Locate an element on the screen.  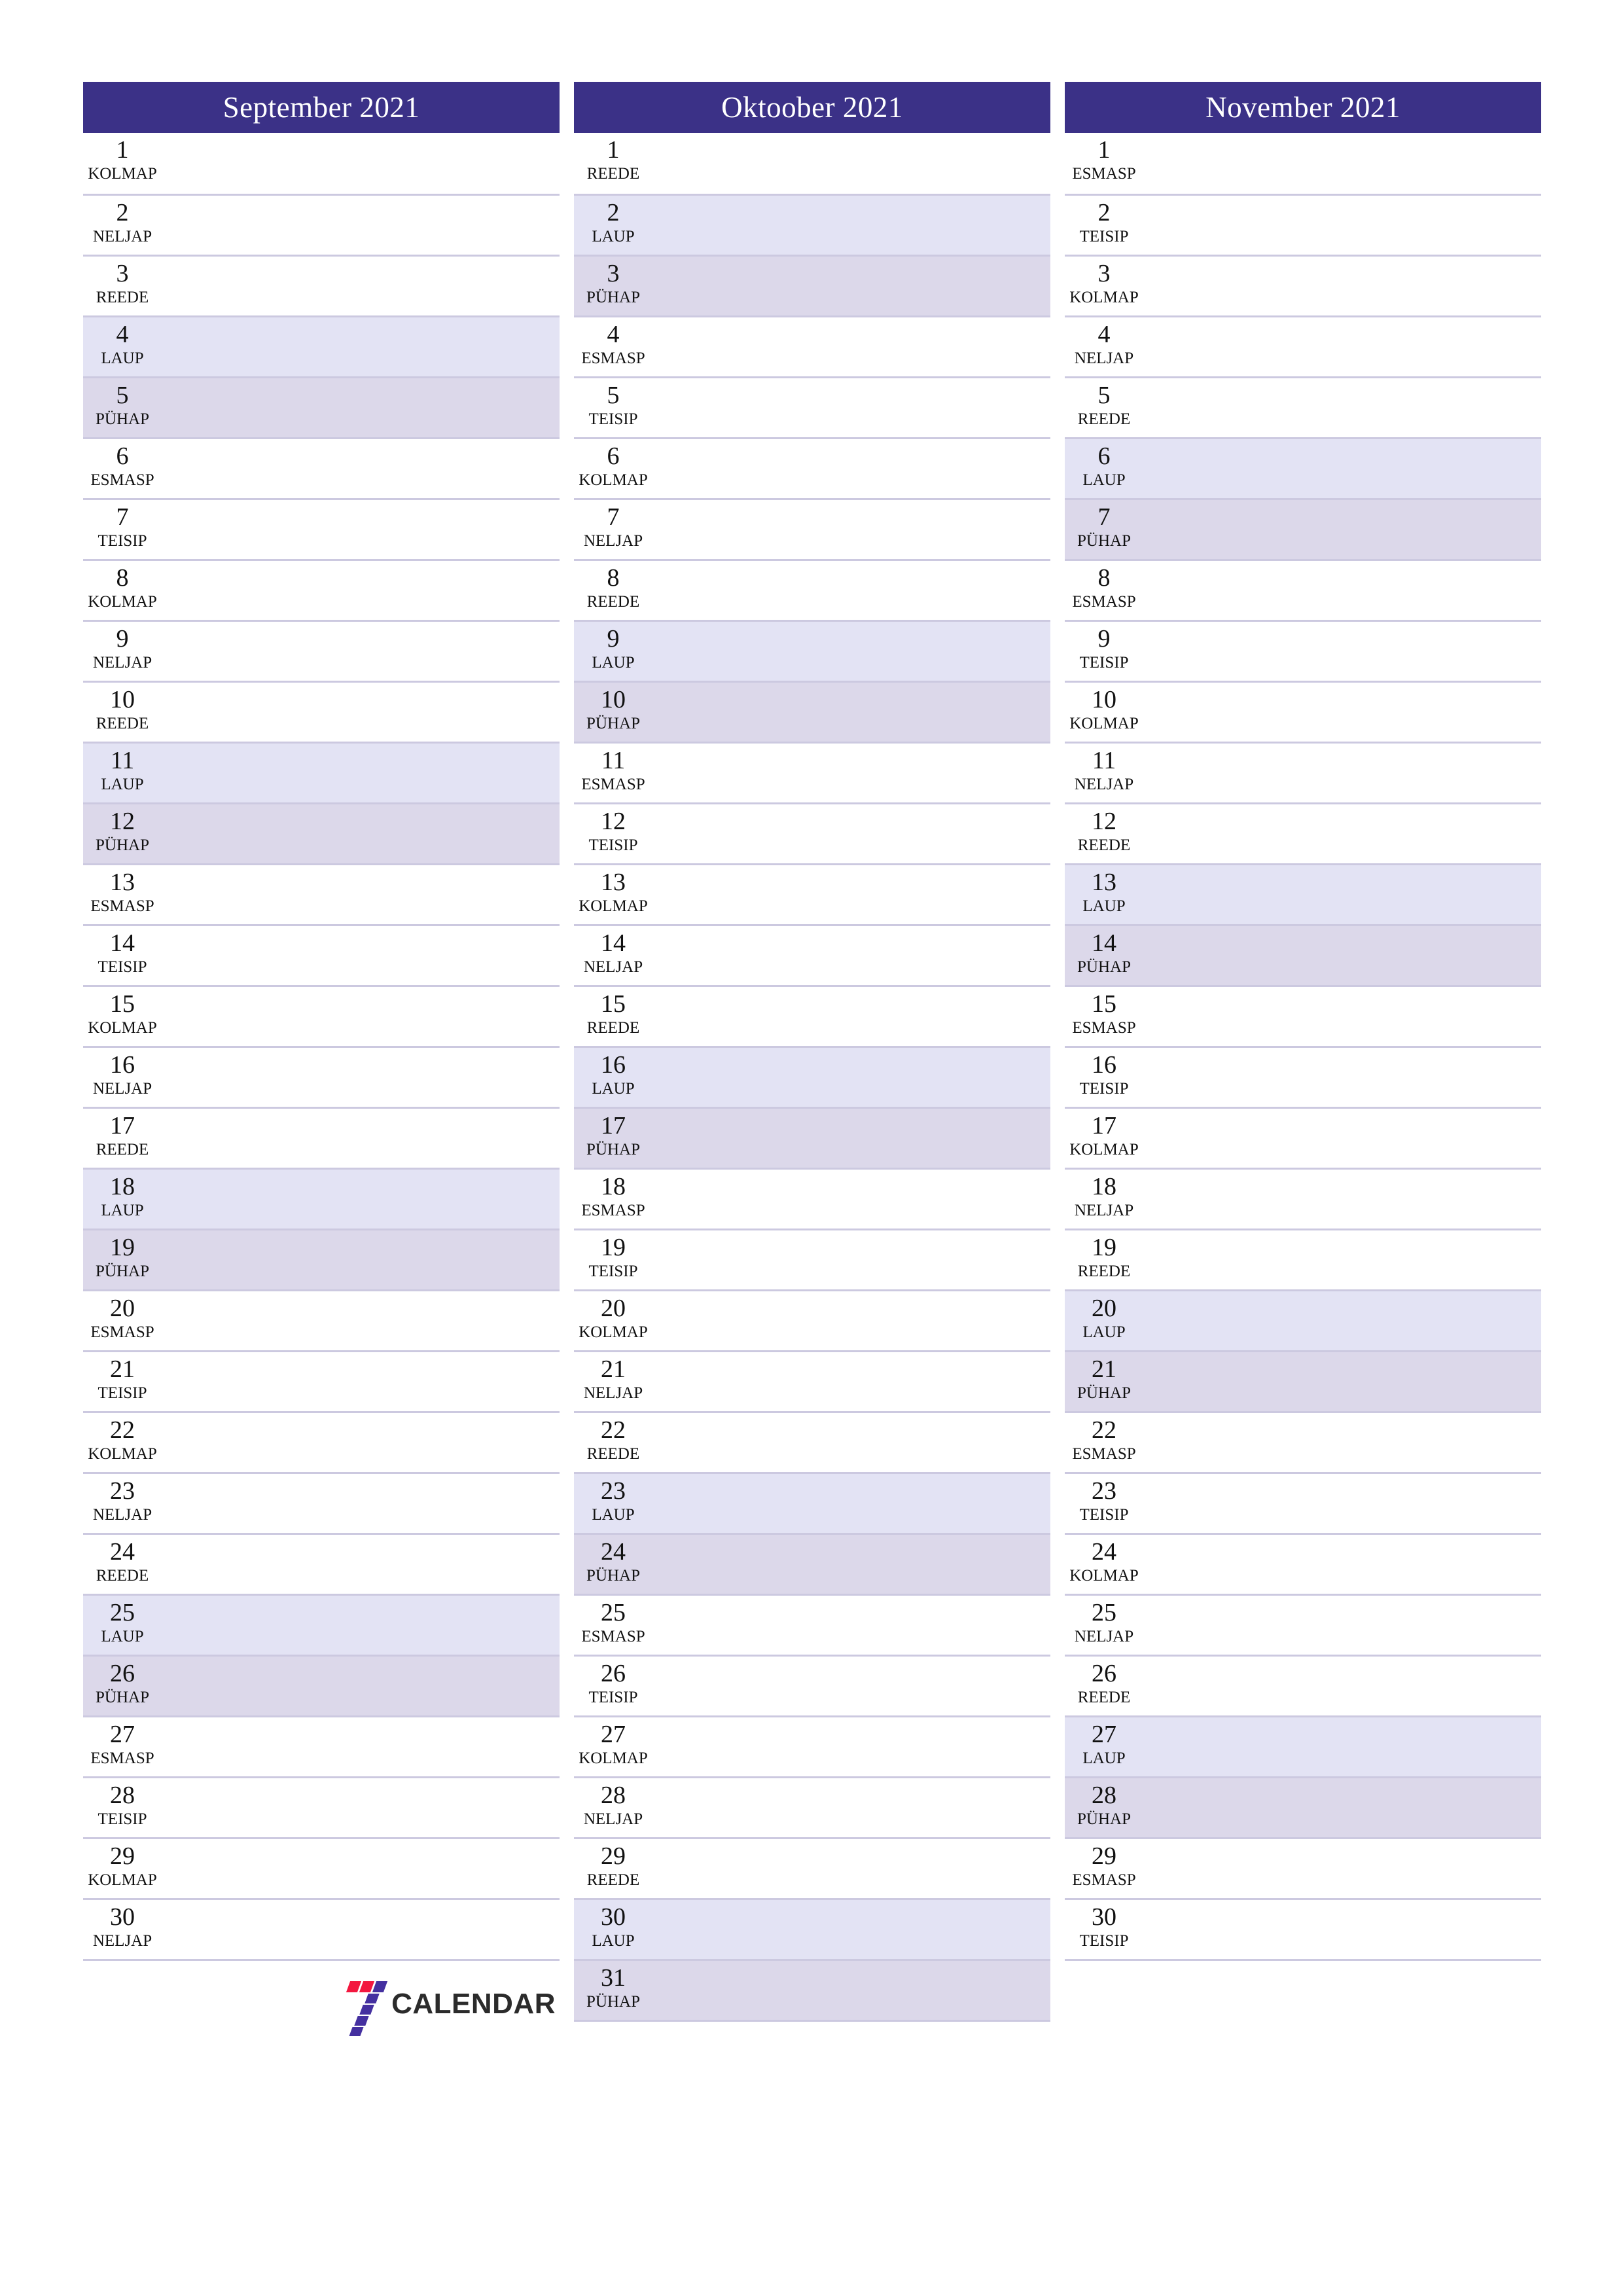
day-number: 7 is located at coordinates (1104, 517).